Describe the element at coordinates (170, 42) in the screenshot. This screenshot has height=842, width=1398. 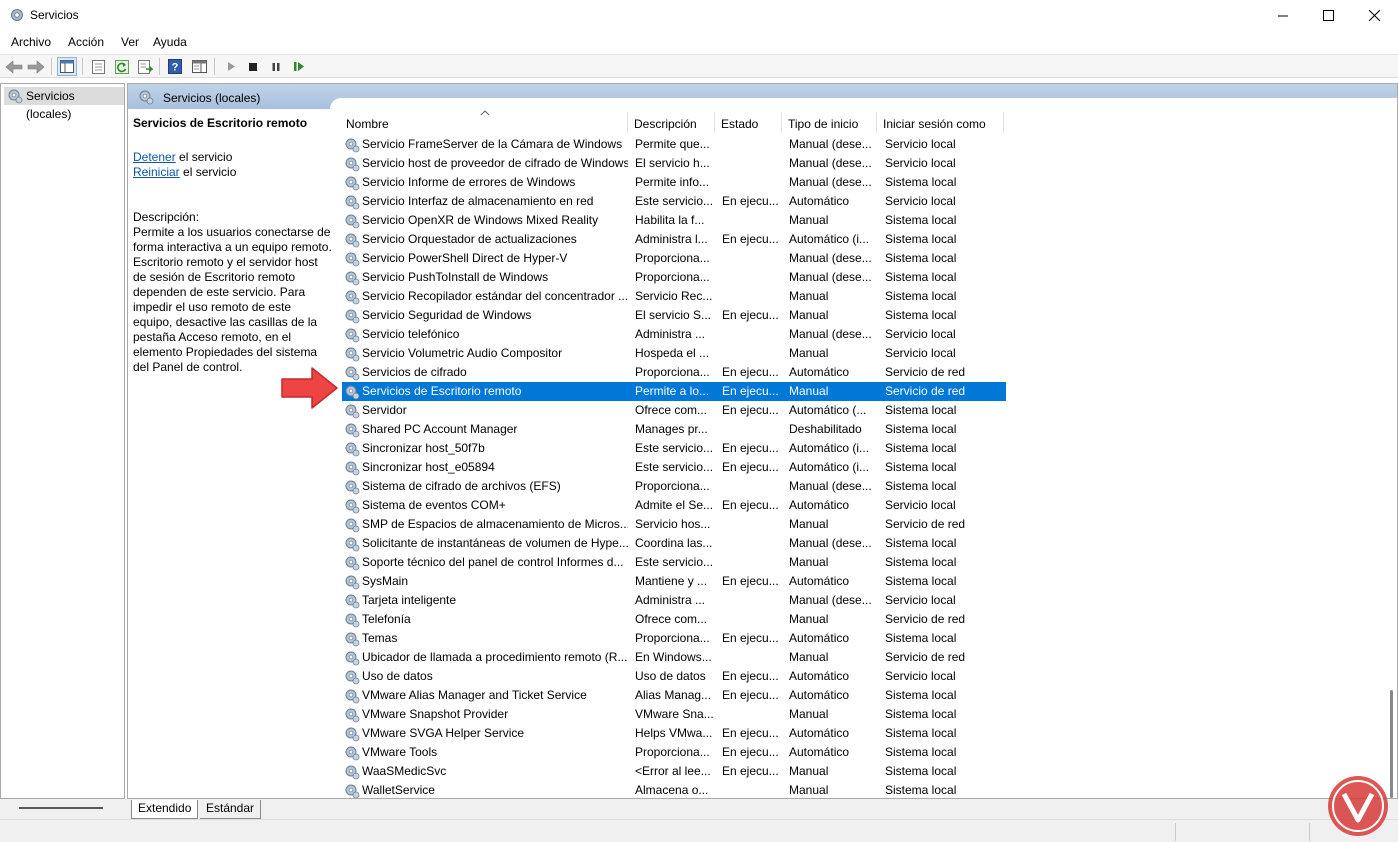
I see `menu-ayuda: Ayuda` at that location.